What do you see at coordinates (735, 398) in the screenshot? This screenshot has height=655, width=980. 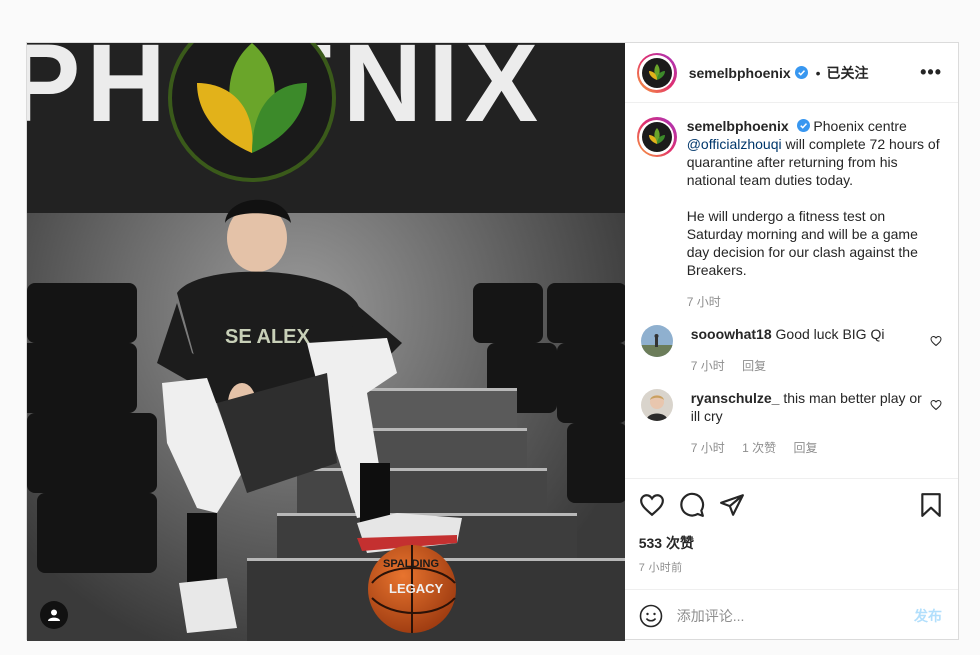 I see `comment-username: ryanschulze_` at bounding box center [735, 398].